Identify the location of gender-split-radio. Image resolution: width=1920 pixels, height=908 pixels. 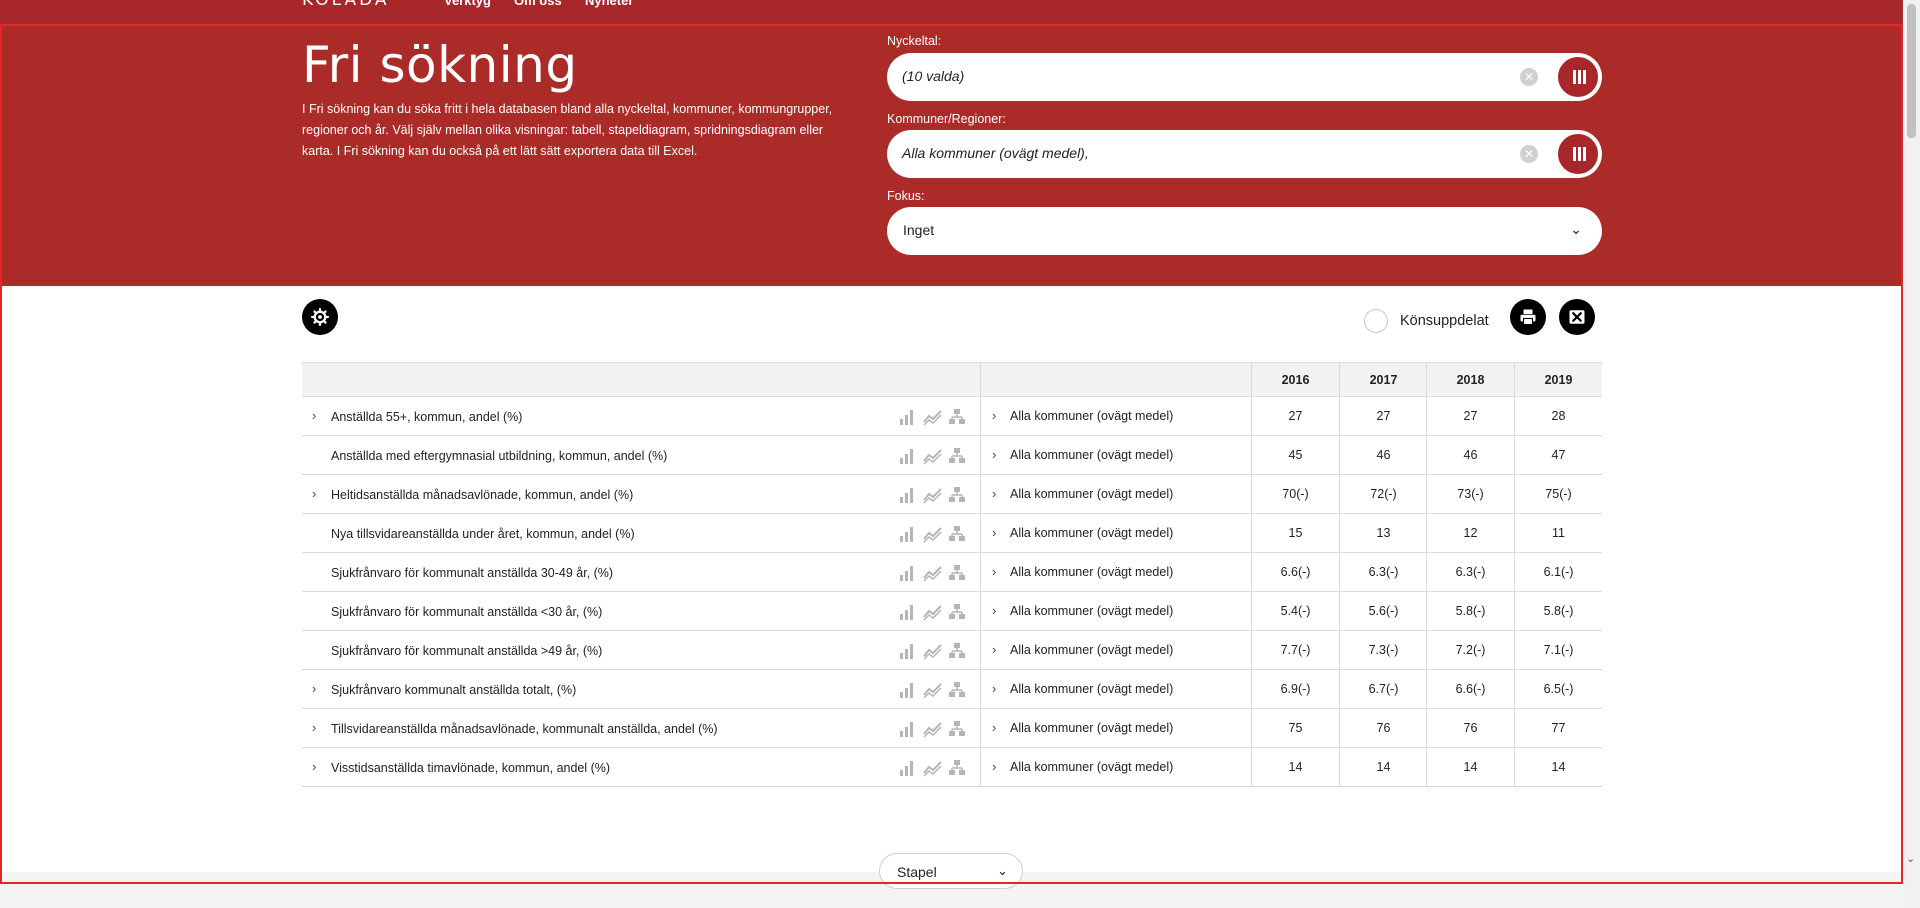
(1376, 321).